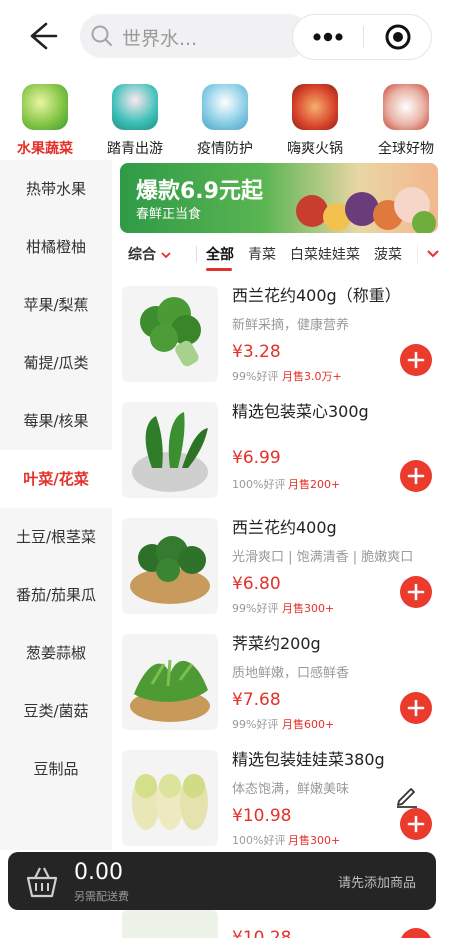 The image size is (451, 938). I want to click on category-hotpot: 嗨爽火锅, so click(315, 120).